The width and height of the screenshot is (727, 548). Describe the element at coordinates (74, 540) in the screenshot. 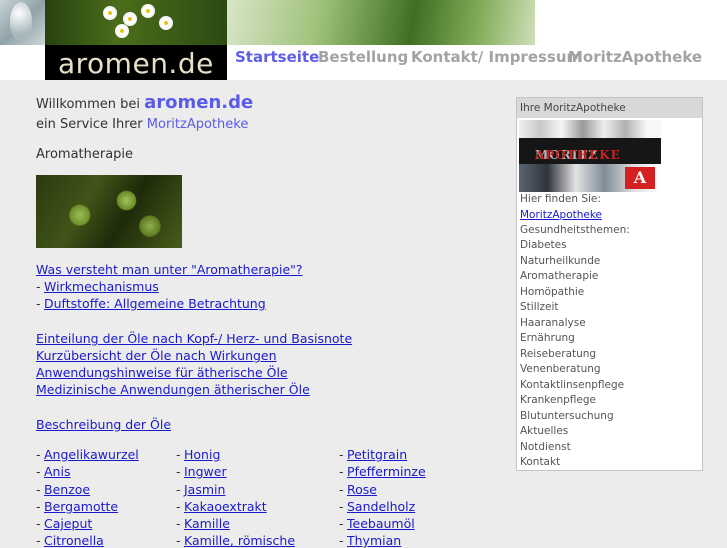

I see `oil-link: Citronella` at that location.